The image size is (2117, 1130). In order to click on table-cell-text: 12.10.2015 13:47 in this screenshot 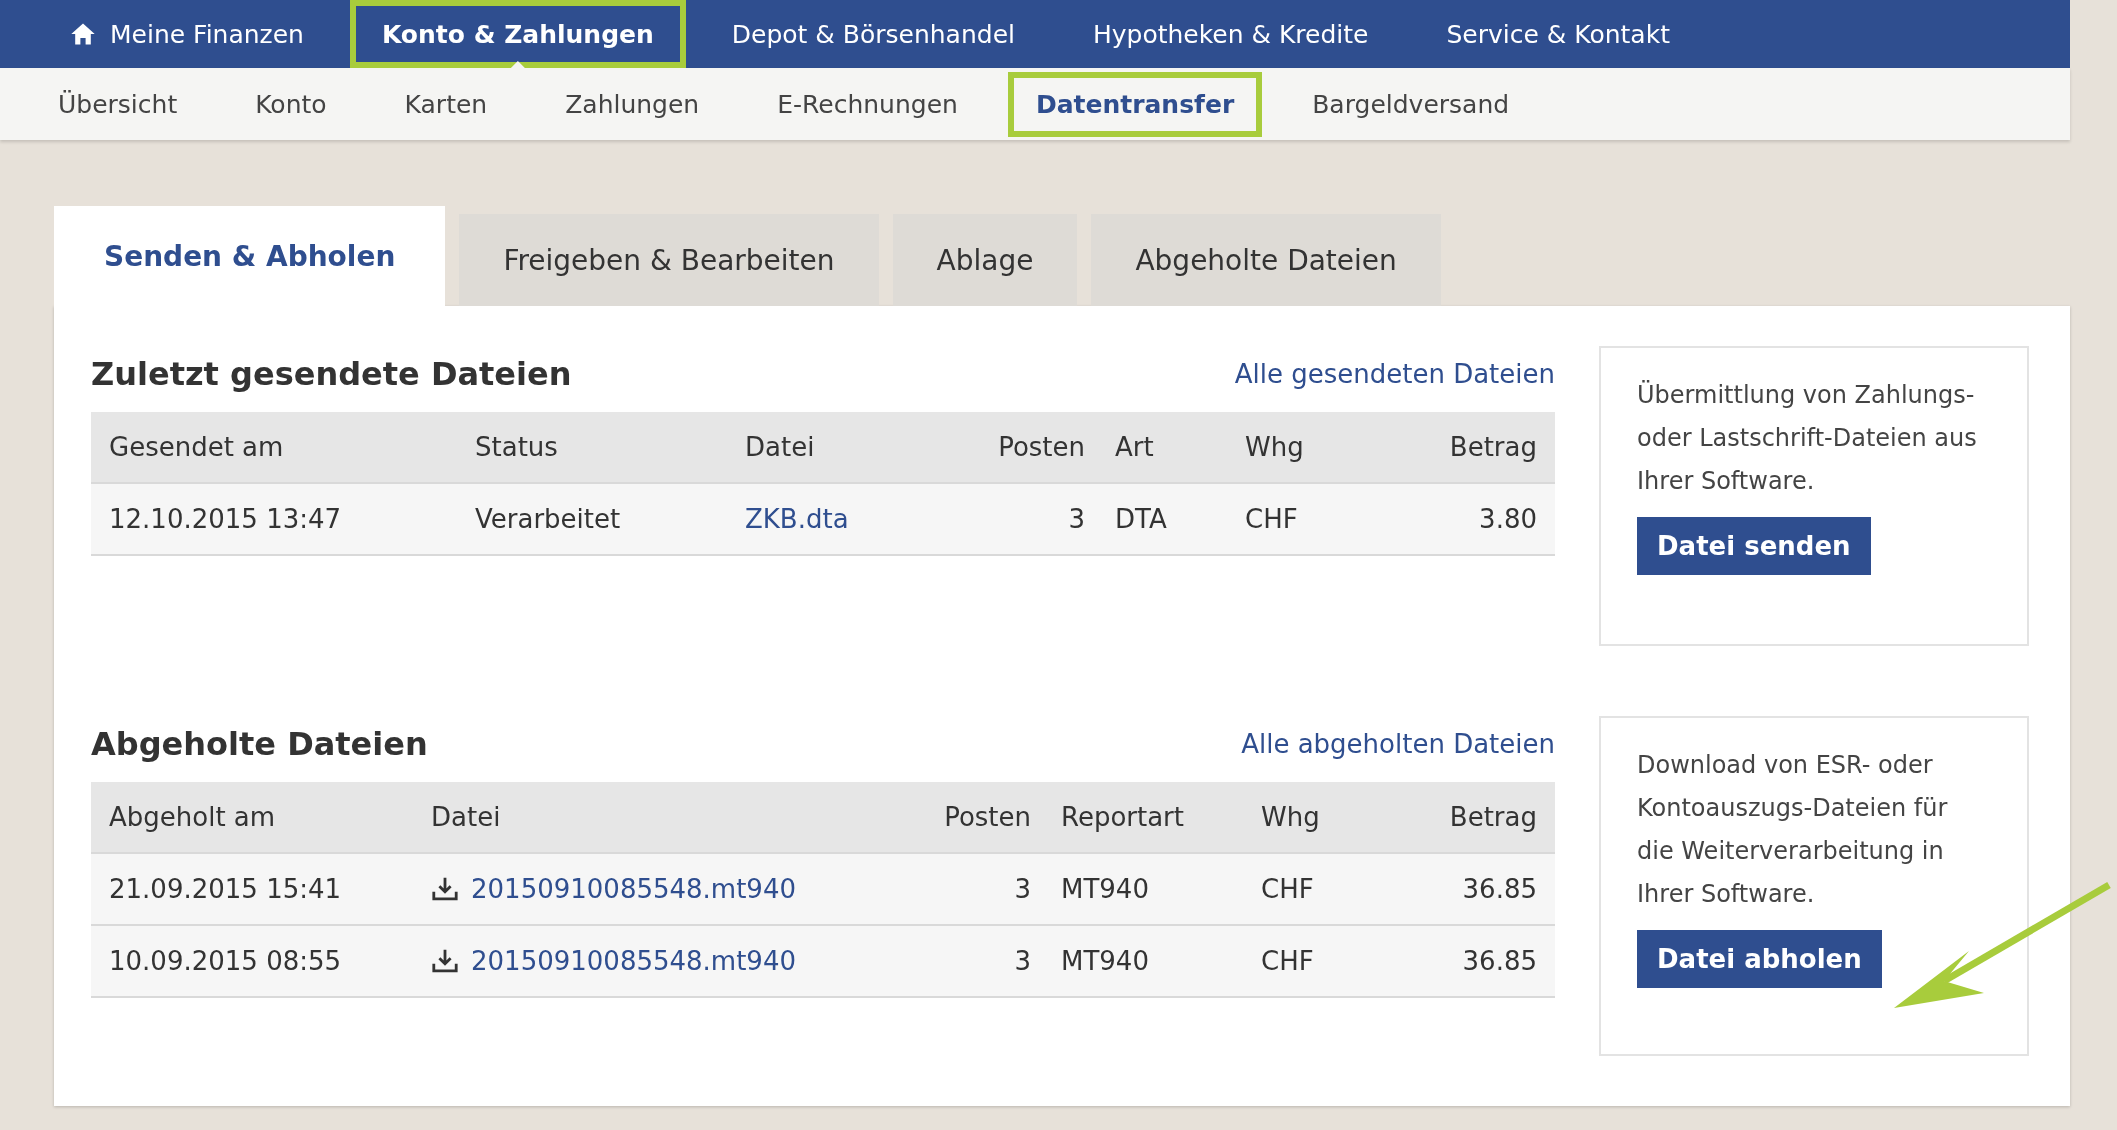, I will do `click(226, 519)`.